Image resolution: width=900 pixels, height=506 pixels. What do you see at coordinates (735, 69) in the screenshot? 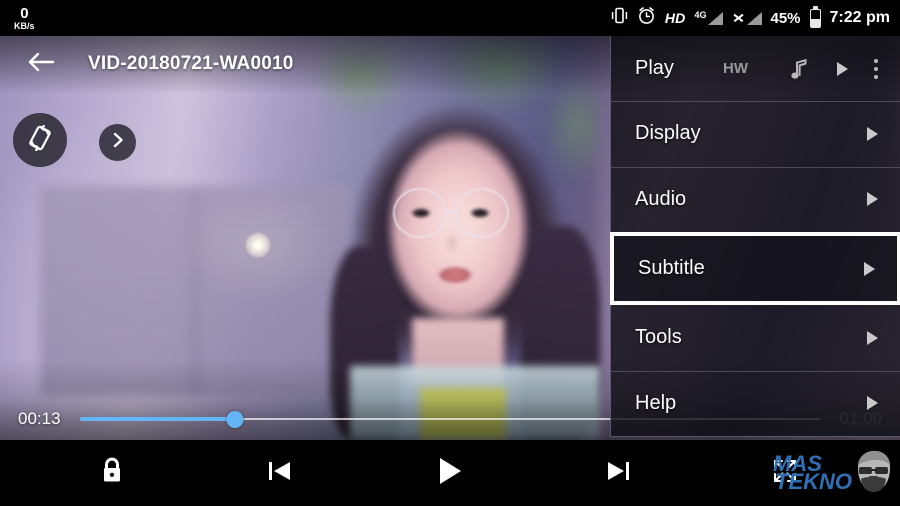
I see `menu-item-play-badge: HW` at bounding box center [735, 69].